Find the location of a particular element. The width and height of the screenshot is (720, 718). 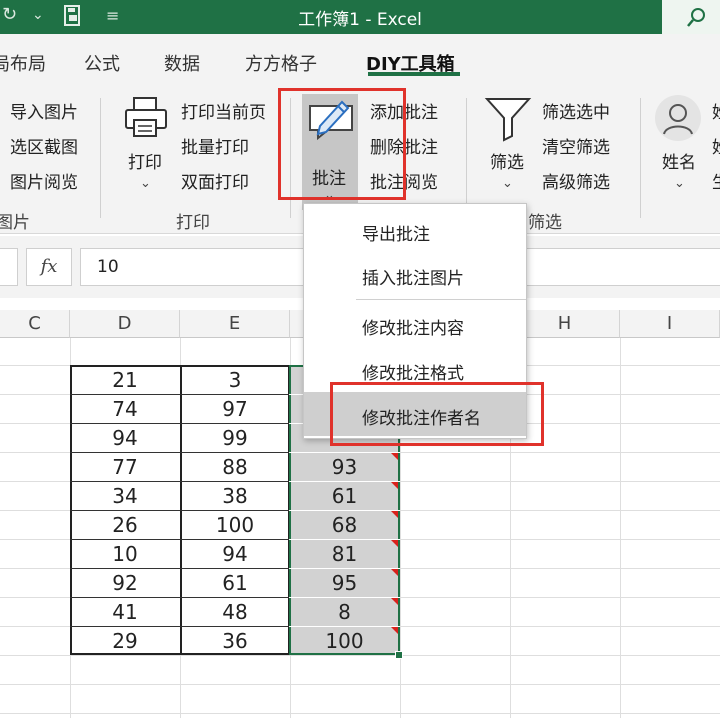

window-title: 工作簿1 - Excel is located at coordinates (360, 20).